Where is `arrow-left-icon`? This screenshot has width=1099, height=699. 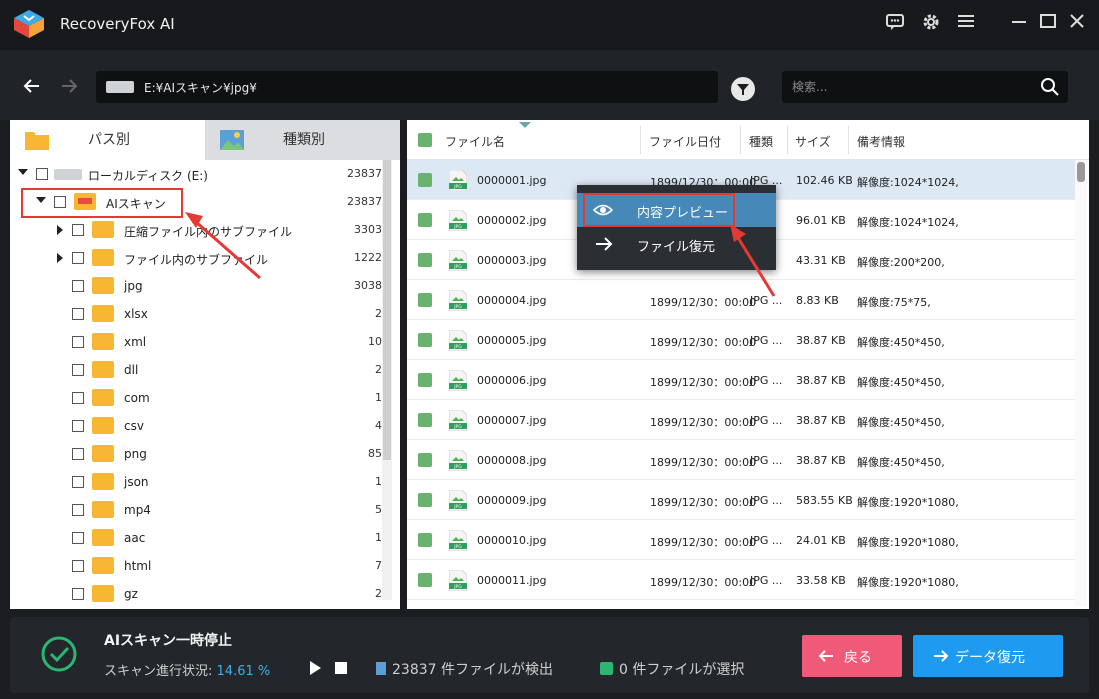
arrow-left-icon is located at coordinates (825, 656).